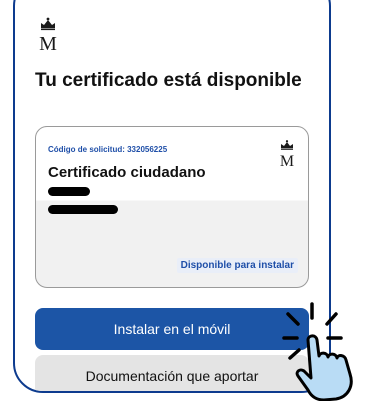  I want to click on tap-hand-icon, so click(327, 350).